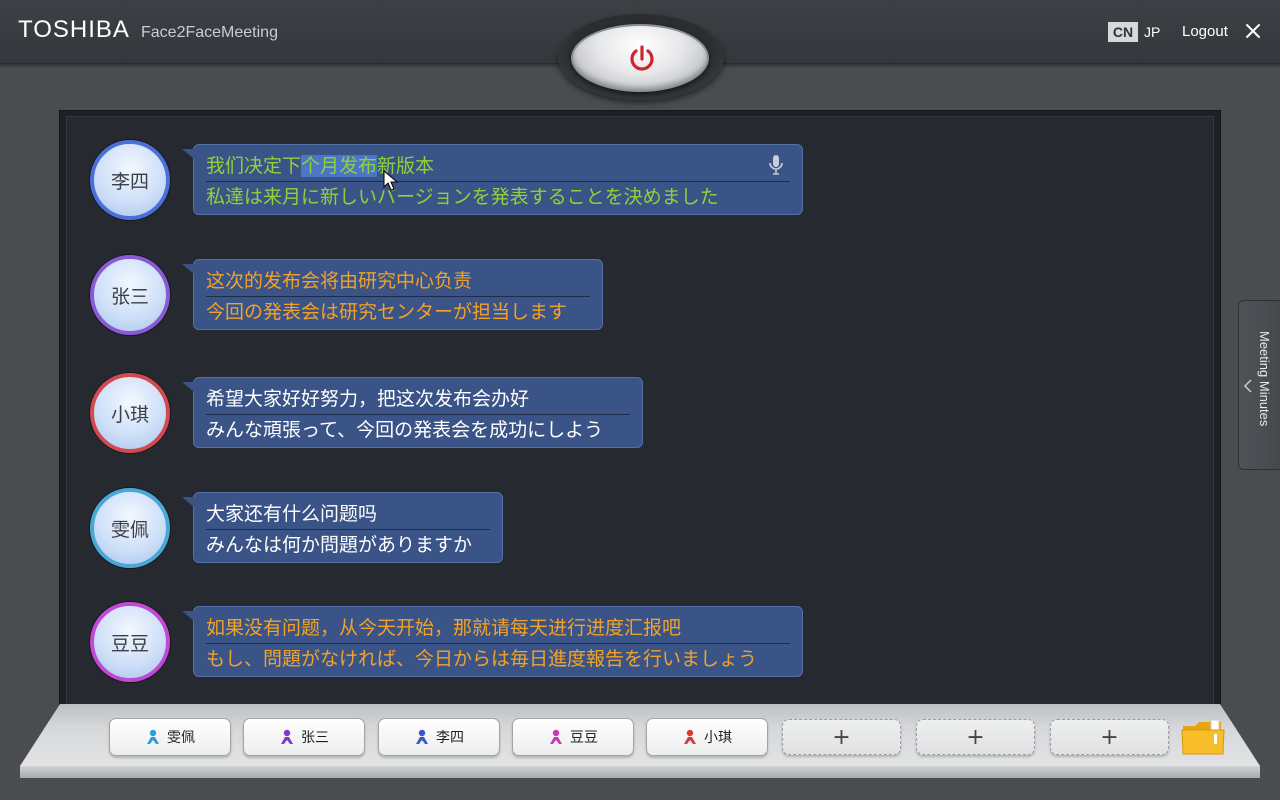 The width and height of the screenshot is (1280, 800). I want to click on message-bubble: 希望大家好好努力，把这次发布会办好 みんな頑張って、今回の発表会を成功にしよう, so click(412, 412).